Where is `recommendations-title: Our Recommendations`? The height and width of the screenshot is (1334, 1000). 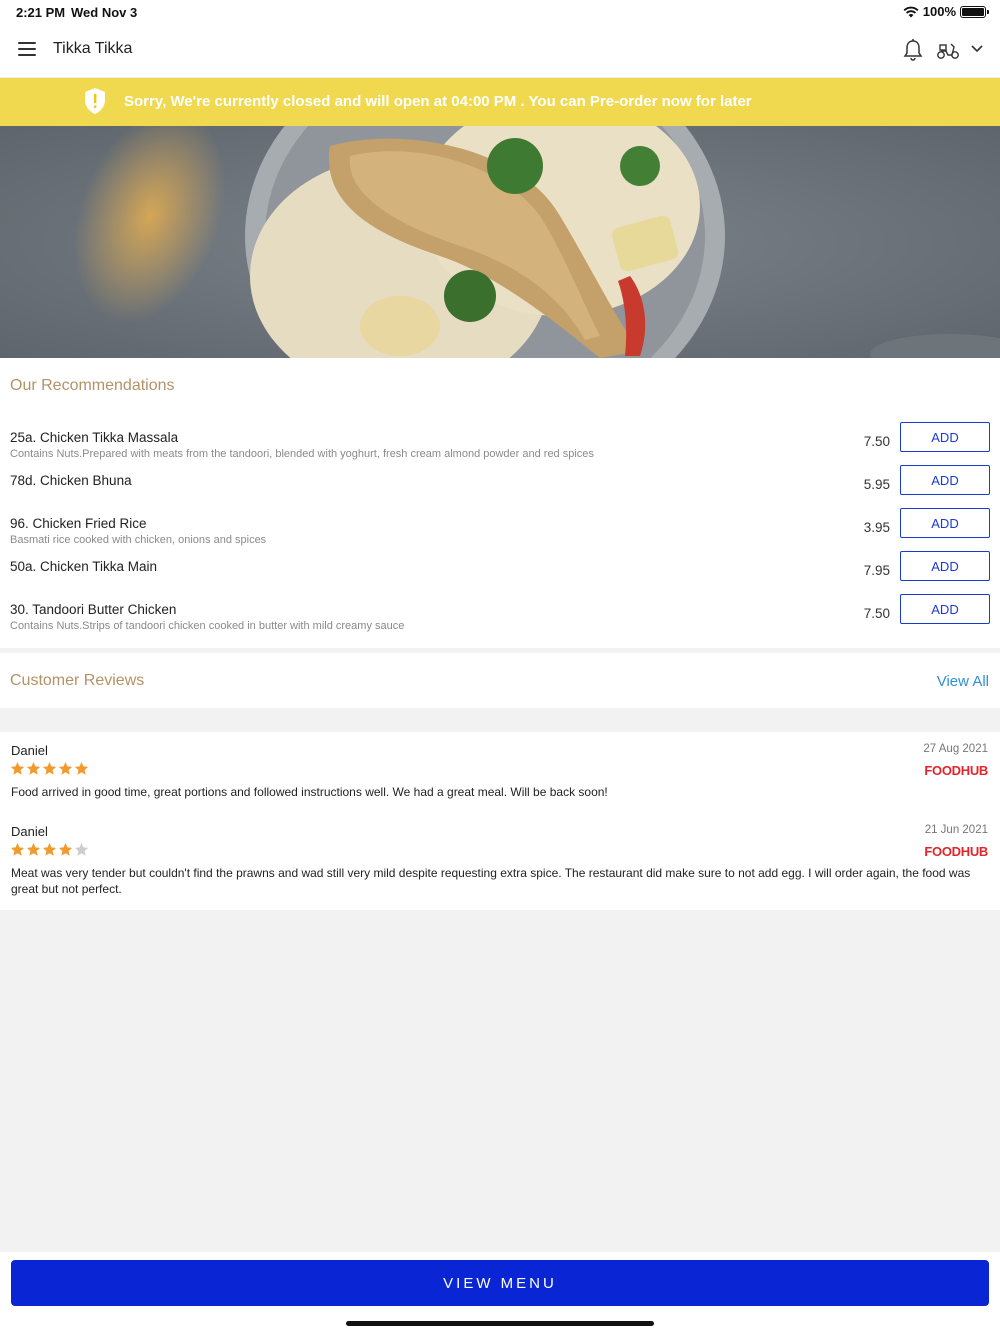
recommendations-title: Our Recommendations is located at coordinates (92, 385).